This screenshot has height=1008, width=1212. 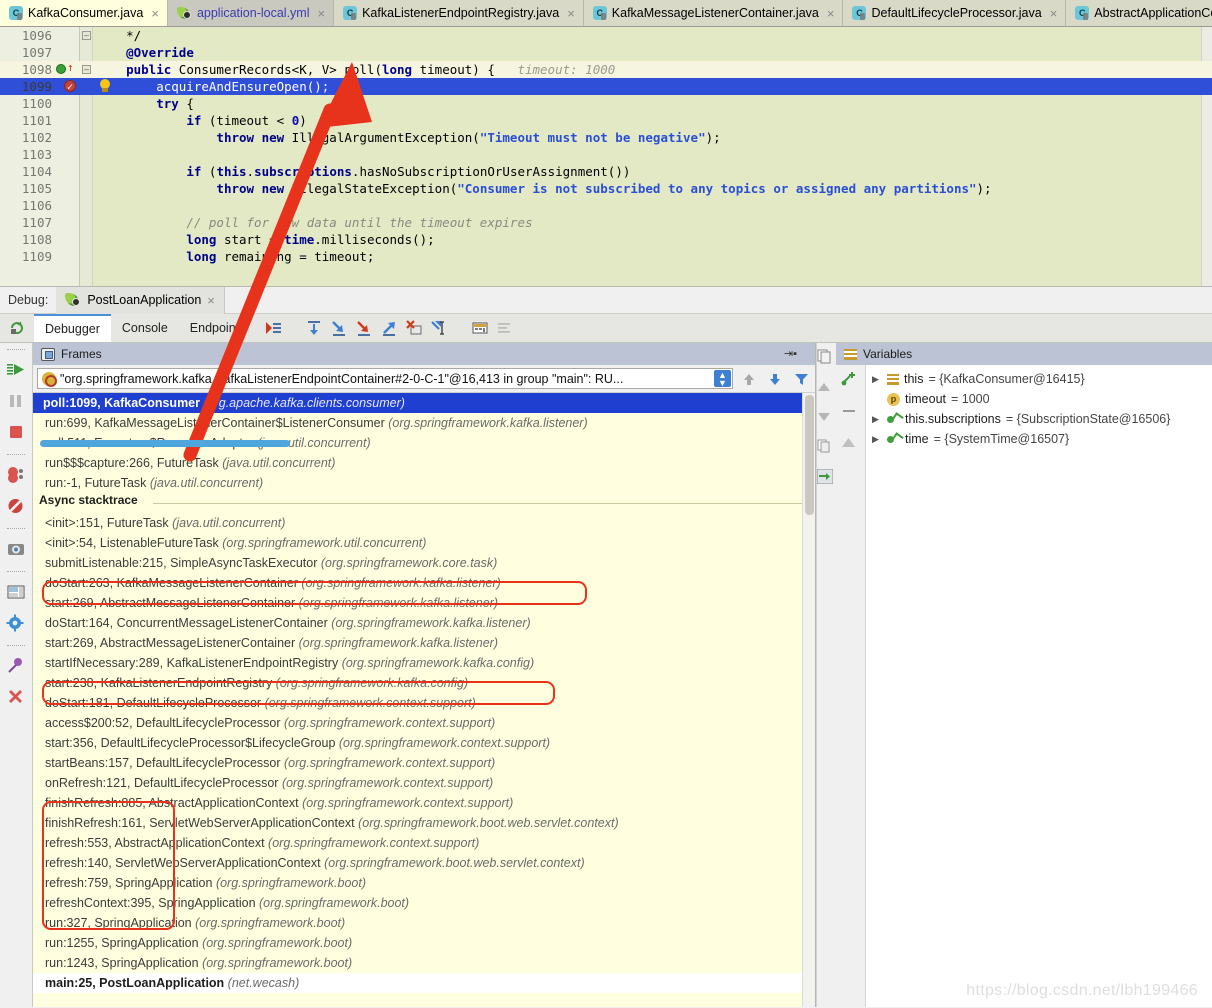 What do you see at coordinates (809, 455) in the screenshot?
I see `scrollbar-thumb` at bounding box center [809, 455].